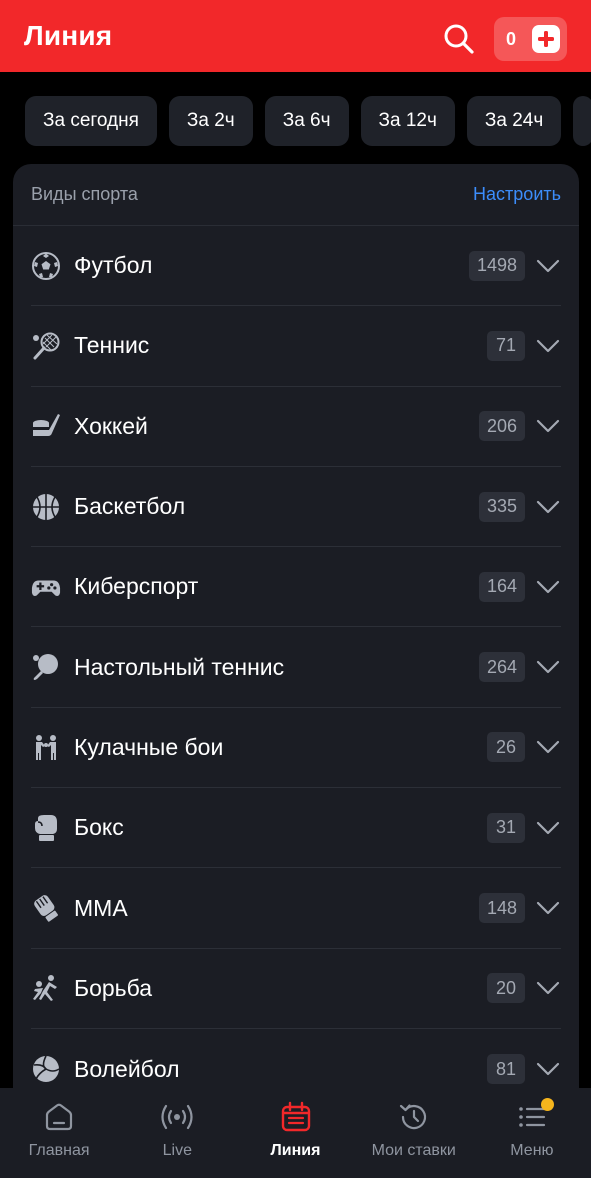 The image size is (591, 1178). Describe the element at coordinates (296, 195) in the screenshot. I see `sports-list-header: Виды спорта Настроить` at that location.